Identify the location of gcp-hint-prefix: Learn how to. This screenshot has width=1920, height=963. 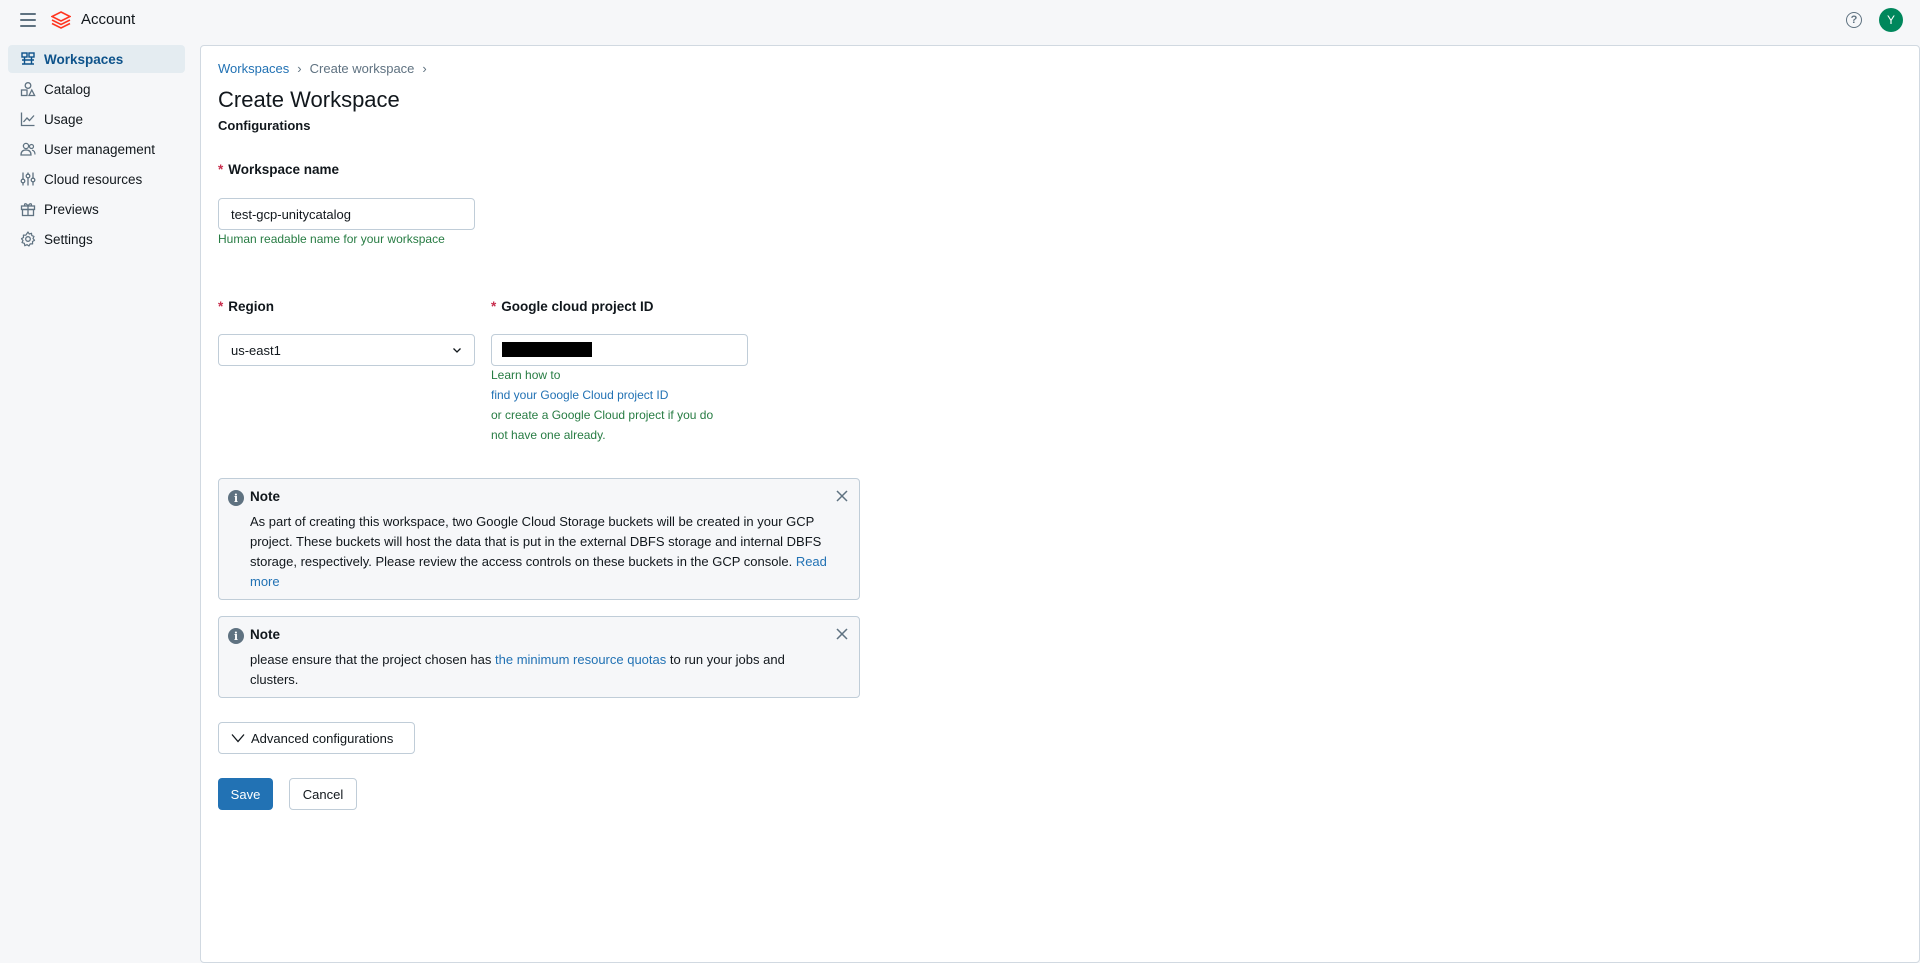
(526, 375).